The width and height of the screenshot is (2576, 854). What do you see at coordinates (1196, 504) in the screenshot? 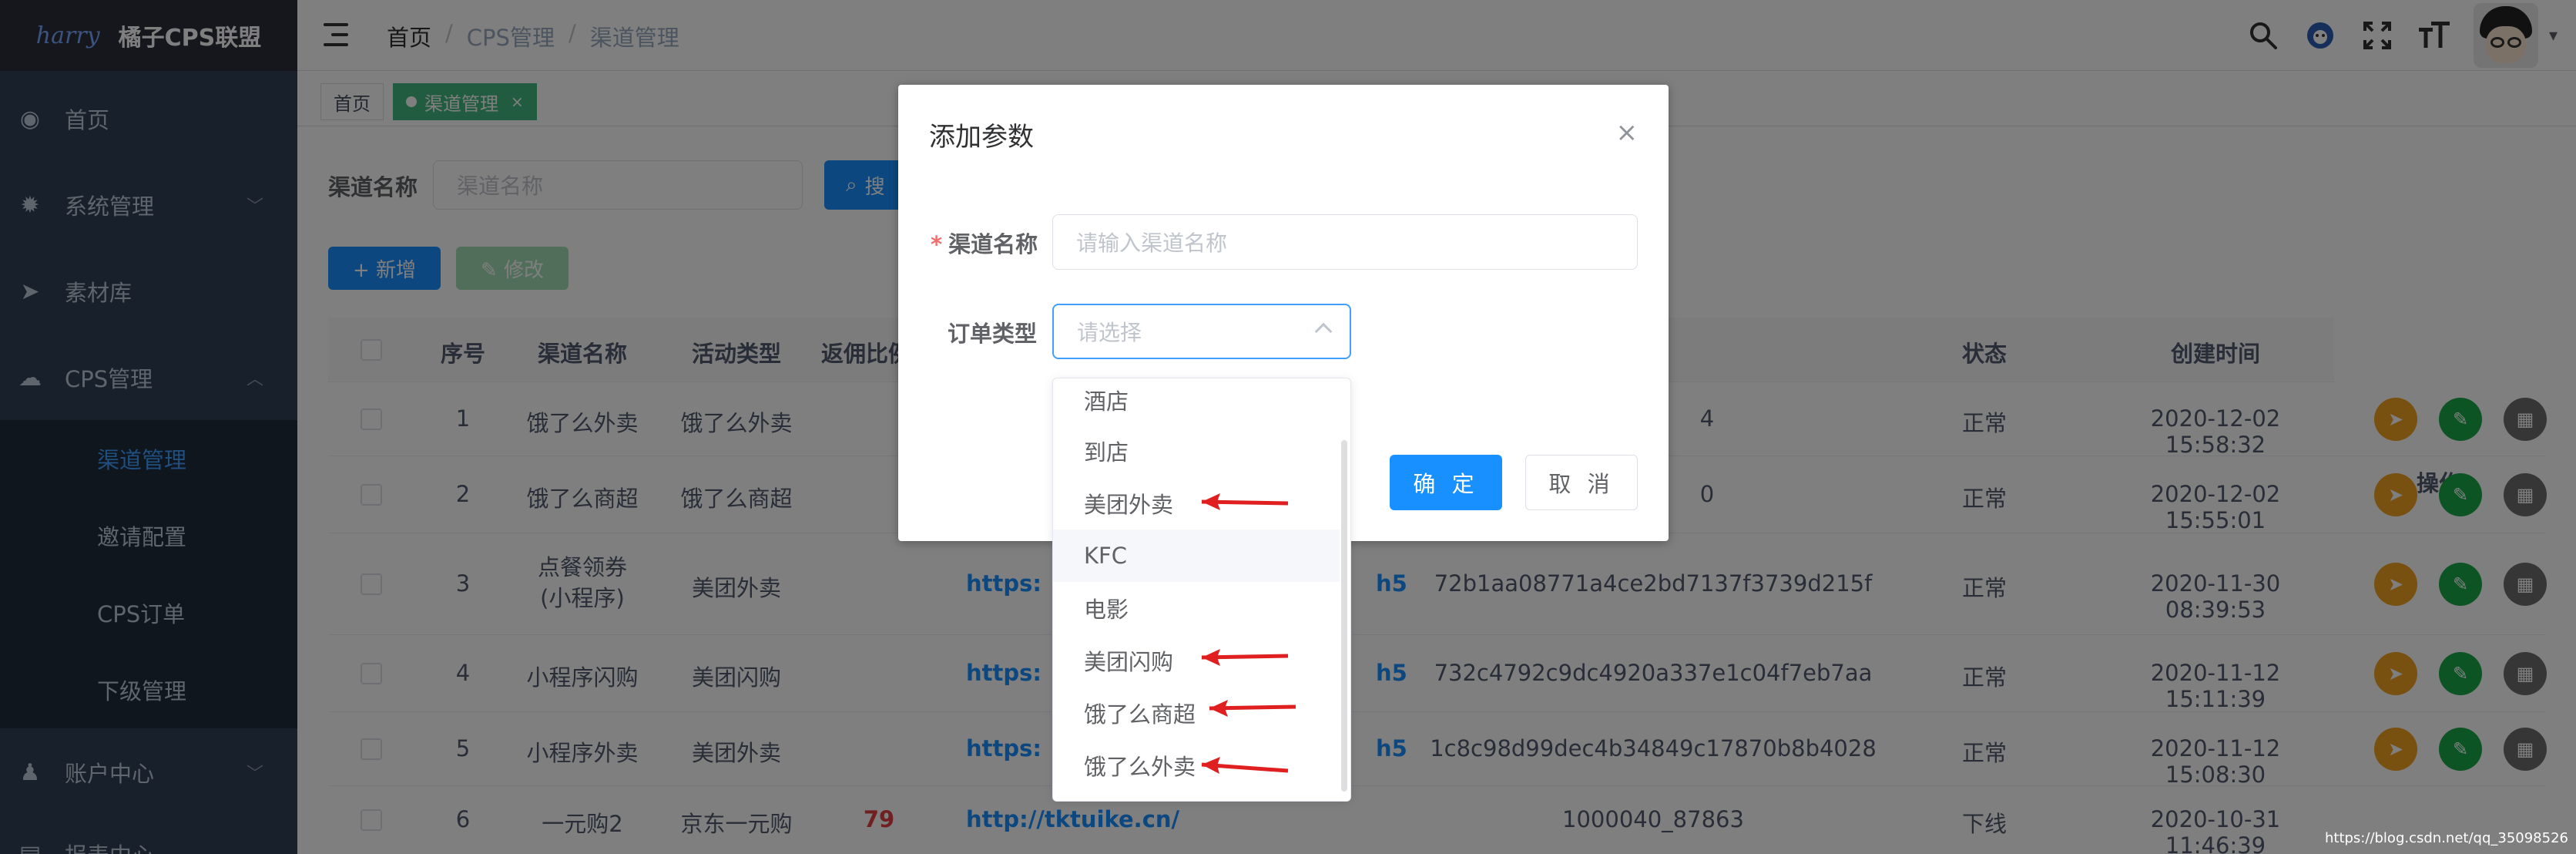
I see `option-meituan-takeout: 美团外卖` at bounding box center [1196, 504].